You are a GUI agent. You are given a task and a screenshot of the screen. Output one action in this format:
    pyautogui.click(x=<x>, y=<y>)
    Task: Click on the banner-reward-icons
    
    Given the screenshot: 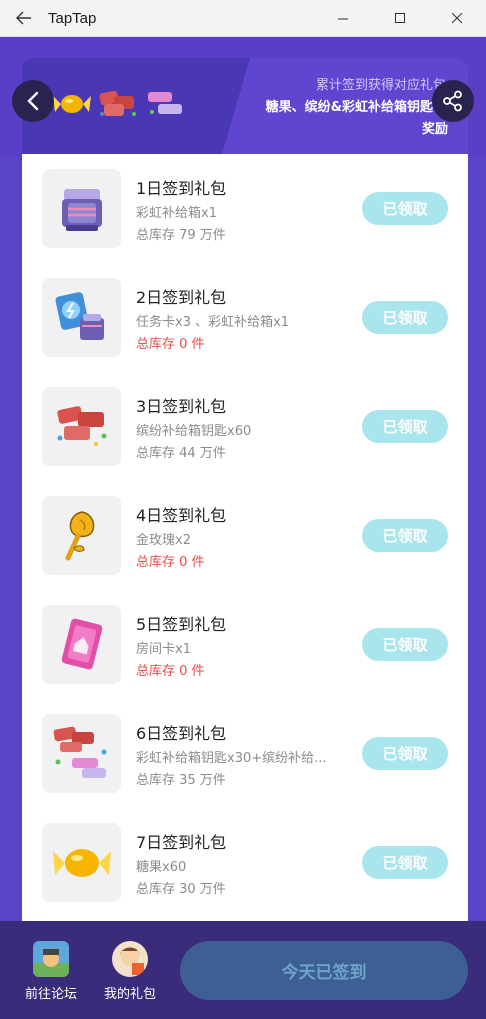 What is the action you would take?
    pyautogui.click(x=120, y=104)
    